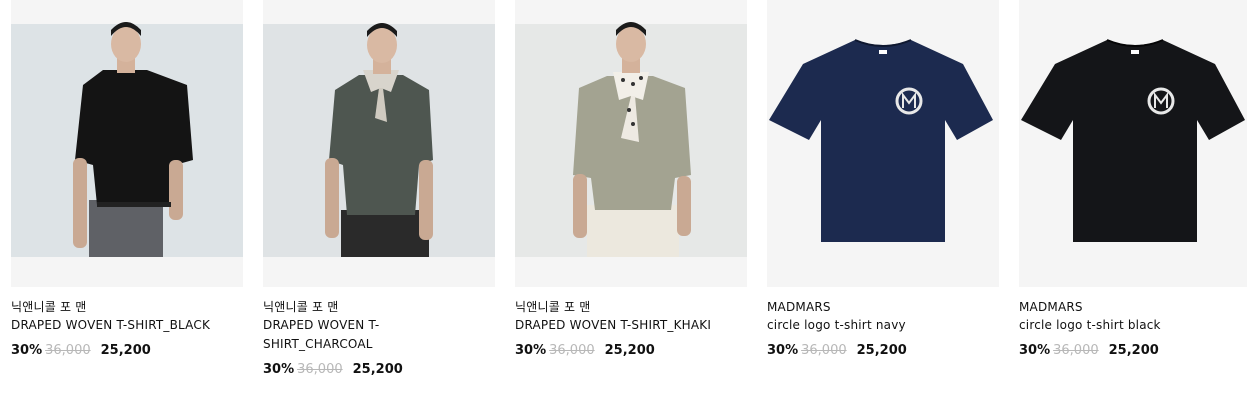 The height and width of the screenshot is (403, 1247). Describe the element at coordinates (379, 335) in the screenshot. I see `product-name: DRAPED WOVEN T- SHIRT_CHARCOAL` at that location.